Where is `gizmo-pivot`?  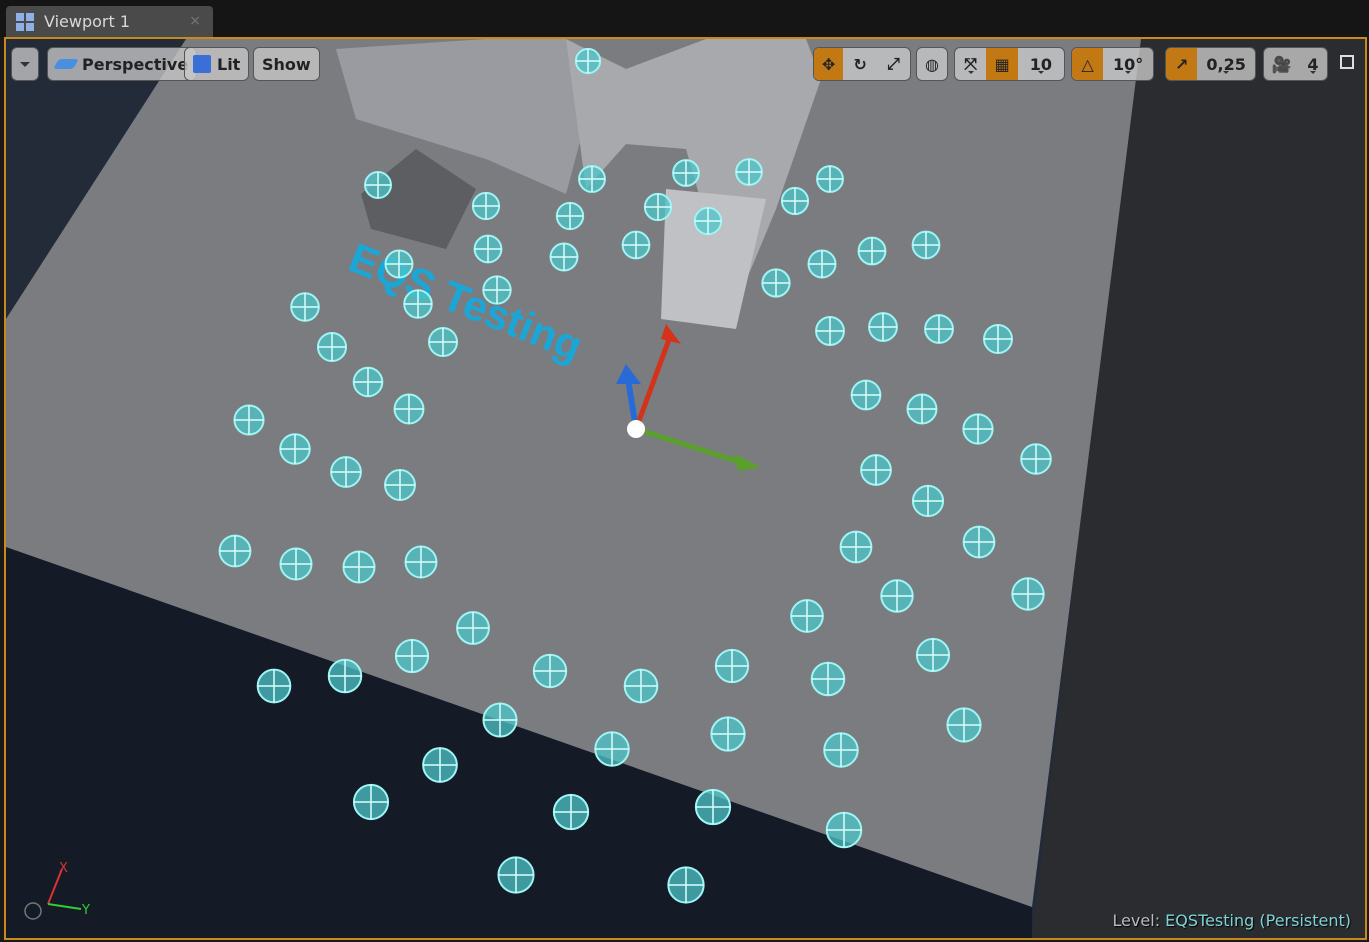 gizmo-pivot is located at coordinates (636, 429).